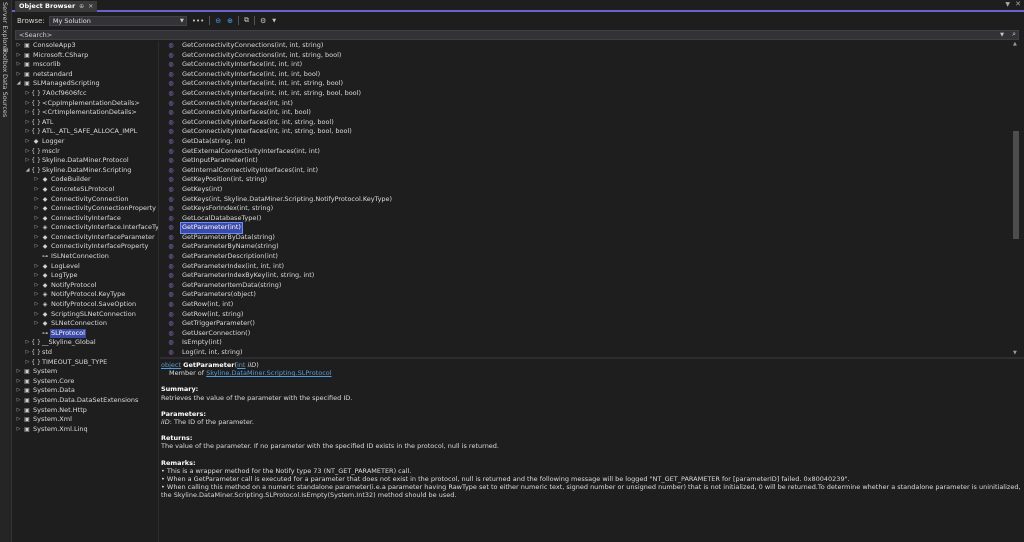  What do you see at coordinates (85, 142) in the screenshot?
I see `tree-item: ▷ ◆ Logger` at bounding box center [85, 142].